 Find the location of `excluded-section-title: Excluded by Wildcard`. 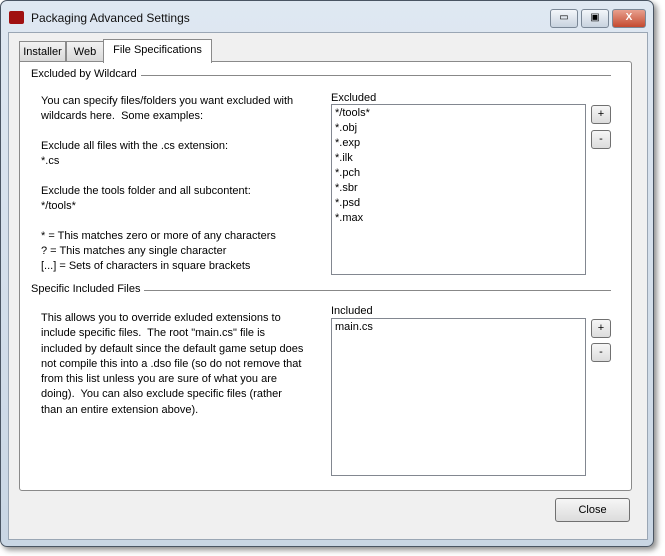

excluded-section-title: Excluded by Wildcard is located at coordinates (86, 74).